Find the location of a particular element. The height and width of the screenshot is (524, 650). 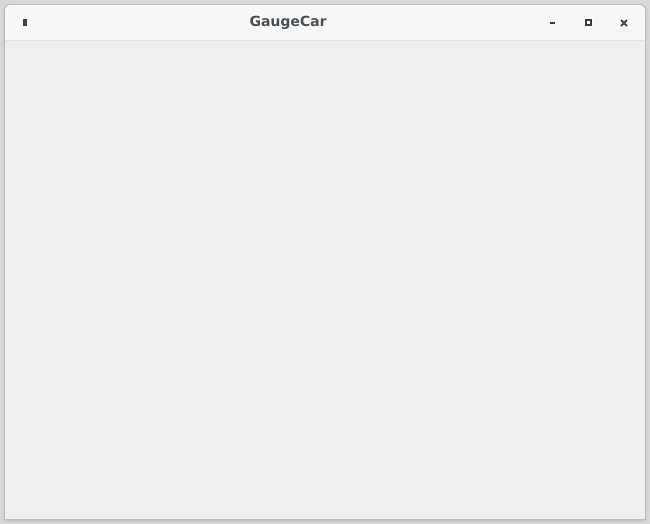

window-title: GaugeCar is located at coordinates (288, 22).